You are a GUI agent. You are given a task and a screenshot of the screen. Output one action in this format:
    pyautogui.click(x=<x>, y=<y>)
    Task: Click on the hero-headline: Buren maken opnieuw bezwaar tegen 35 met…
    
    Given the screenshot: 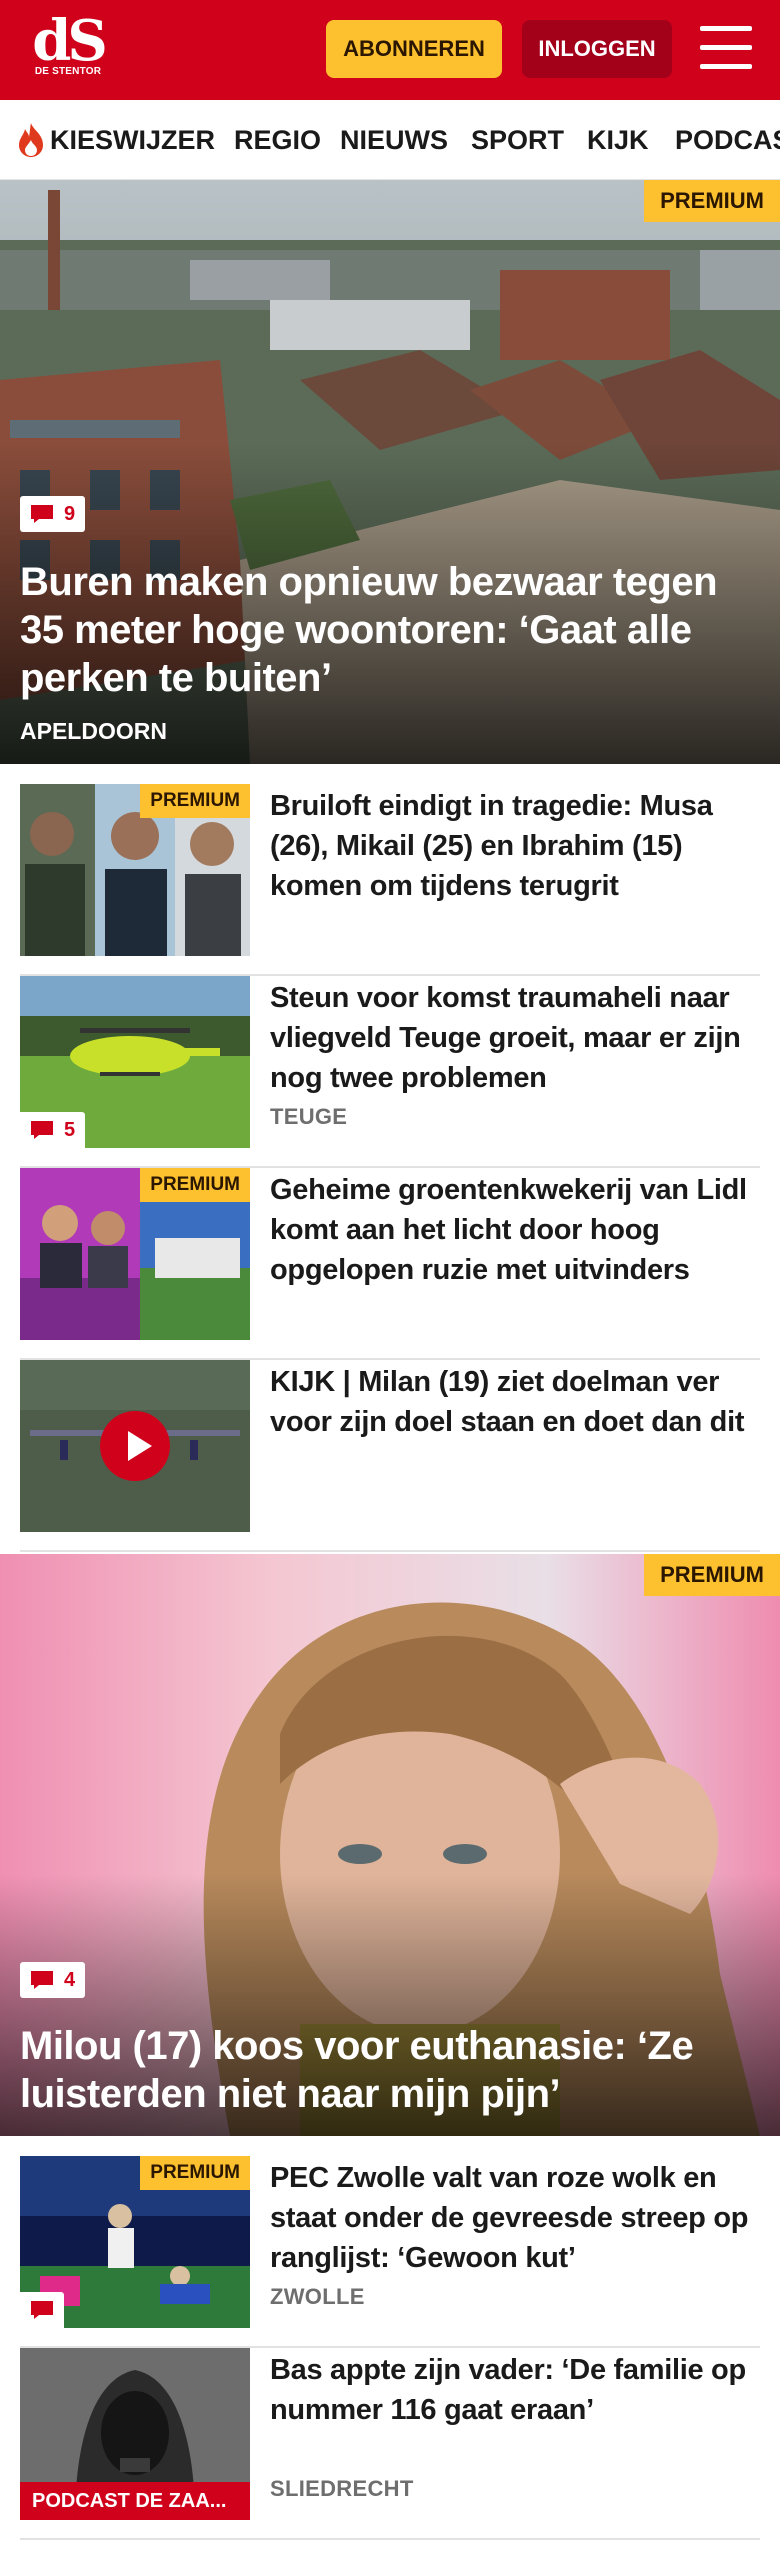 What is the action you would take?
    pyautogui.click(x=390, y=630)
    